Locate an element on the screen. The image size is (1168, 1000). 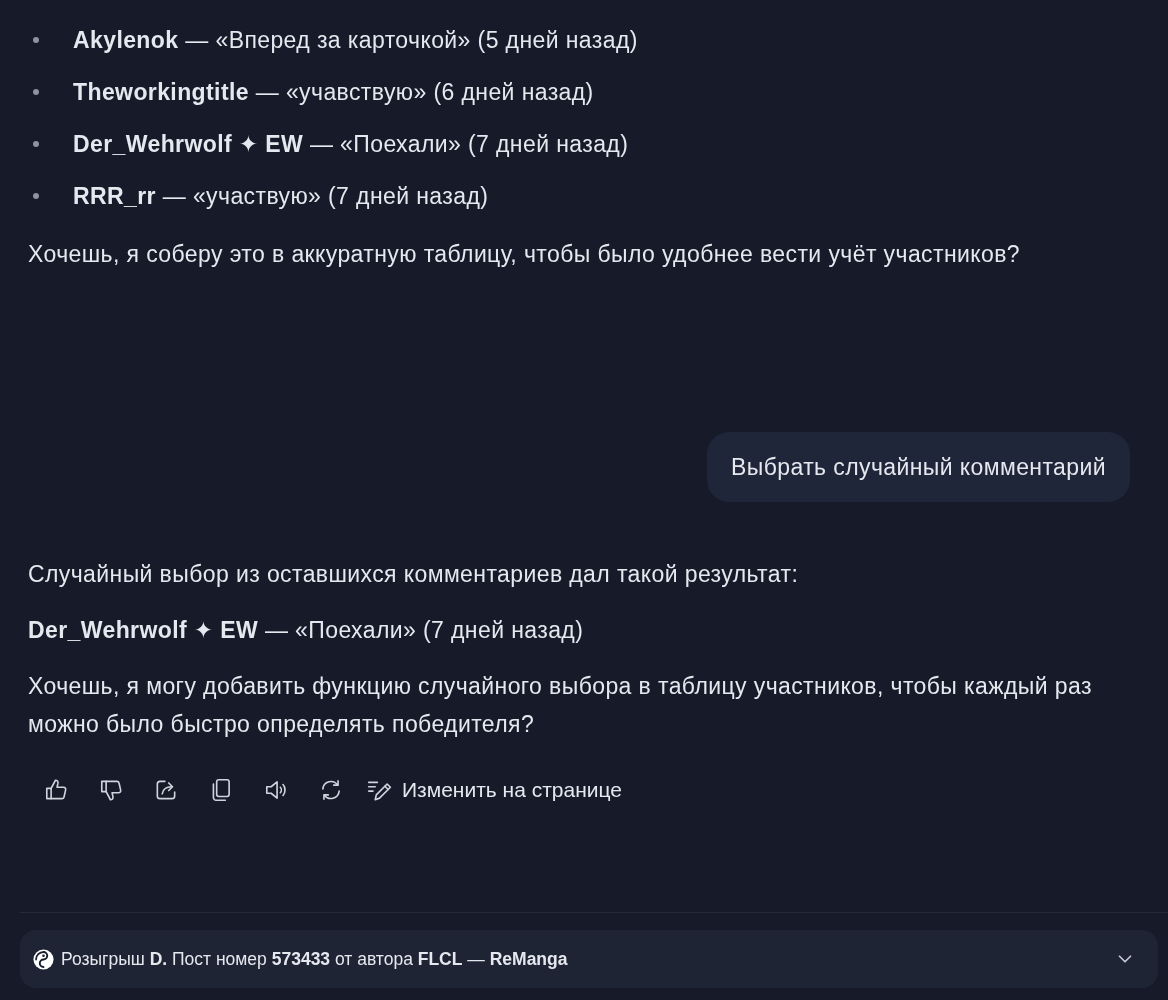
list-item-text: Theworkingtitle — «учавствую» (6 дней назад) is located at coordinates (333, 92).